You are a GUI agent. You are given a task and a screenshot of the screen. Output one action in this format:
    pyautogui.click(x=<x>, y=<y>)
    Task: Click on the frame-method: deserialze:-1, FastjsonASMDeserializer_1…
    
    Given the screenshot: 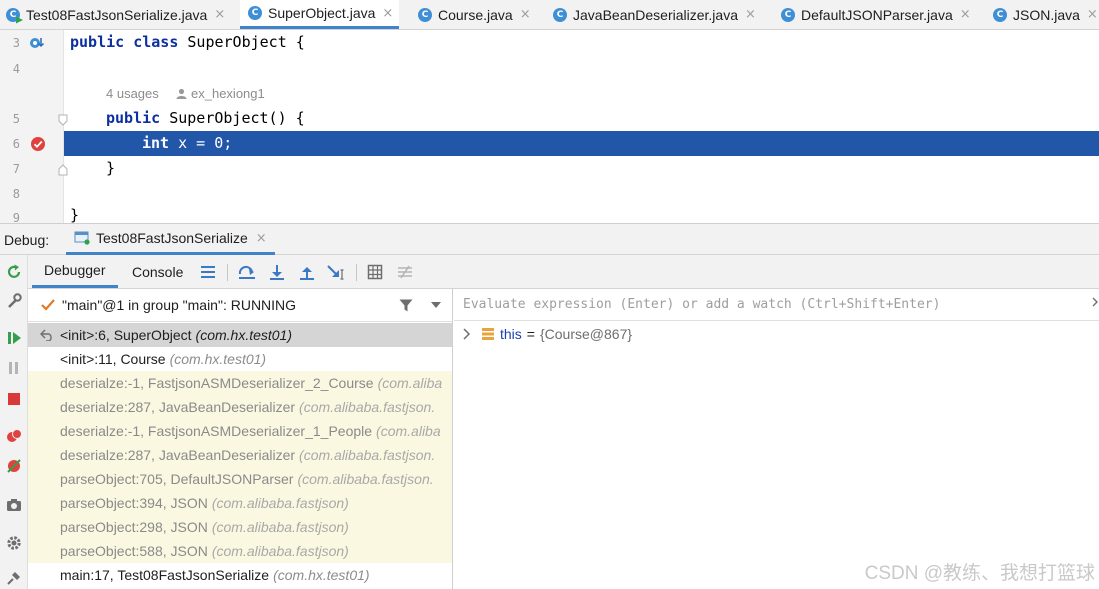 What is the action you would take?
    pyautogui.click(x=216, y=431)
    